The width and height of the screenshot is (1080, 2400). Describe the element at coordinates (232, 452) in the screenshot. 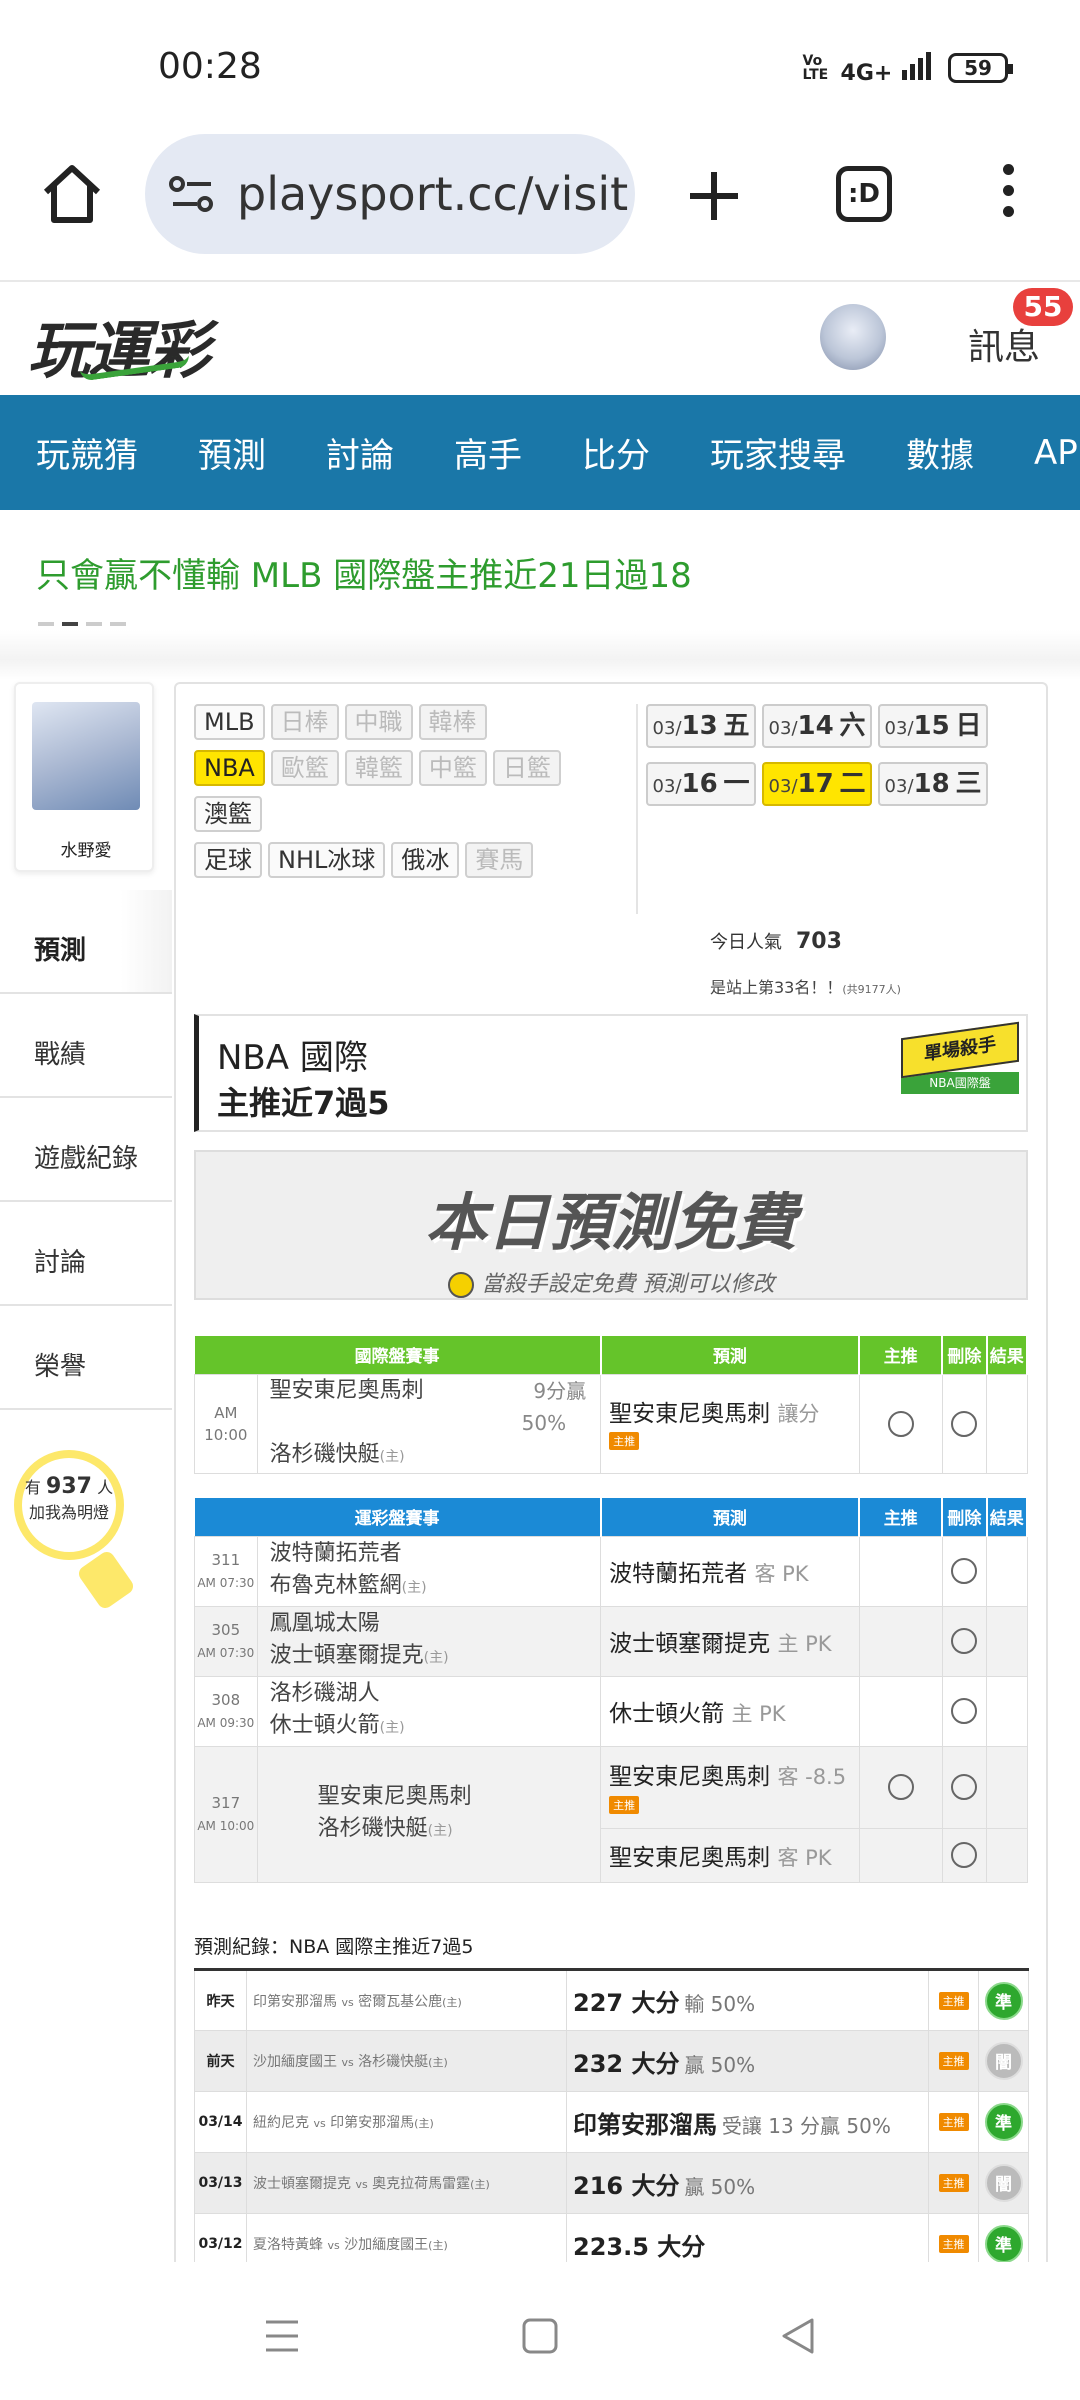

I see `nav-item-predict: 預測` at that location.